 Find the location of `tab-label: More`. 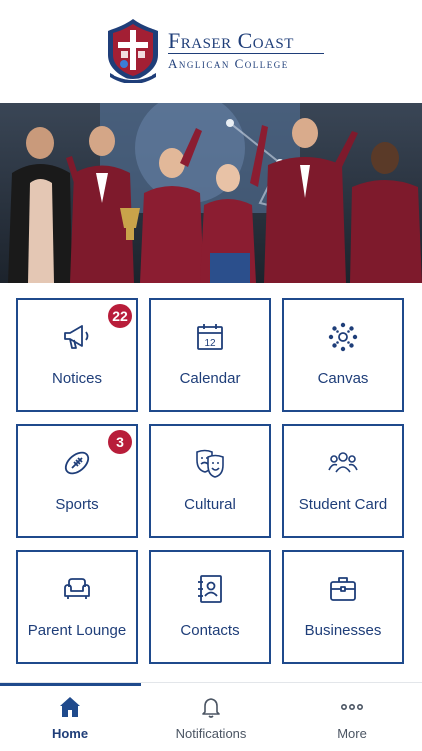

tab-label: More is located at coordinates (352, 733).